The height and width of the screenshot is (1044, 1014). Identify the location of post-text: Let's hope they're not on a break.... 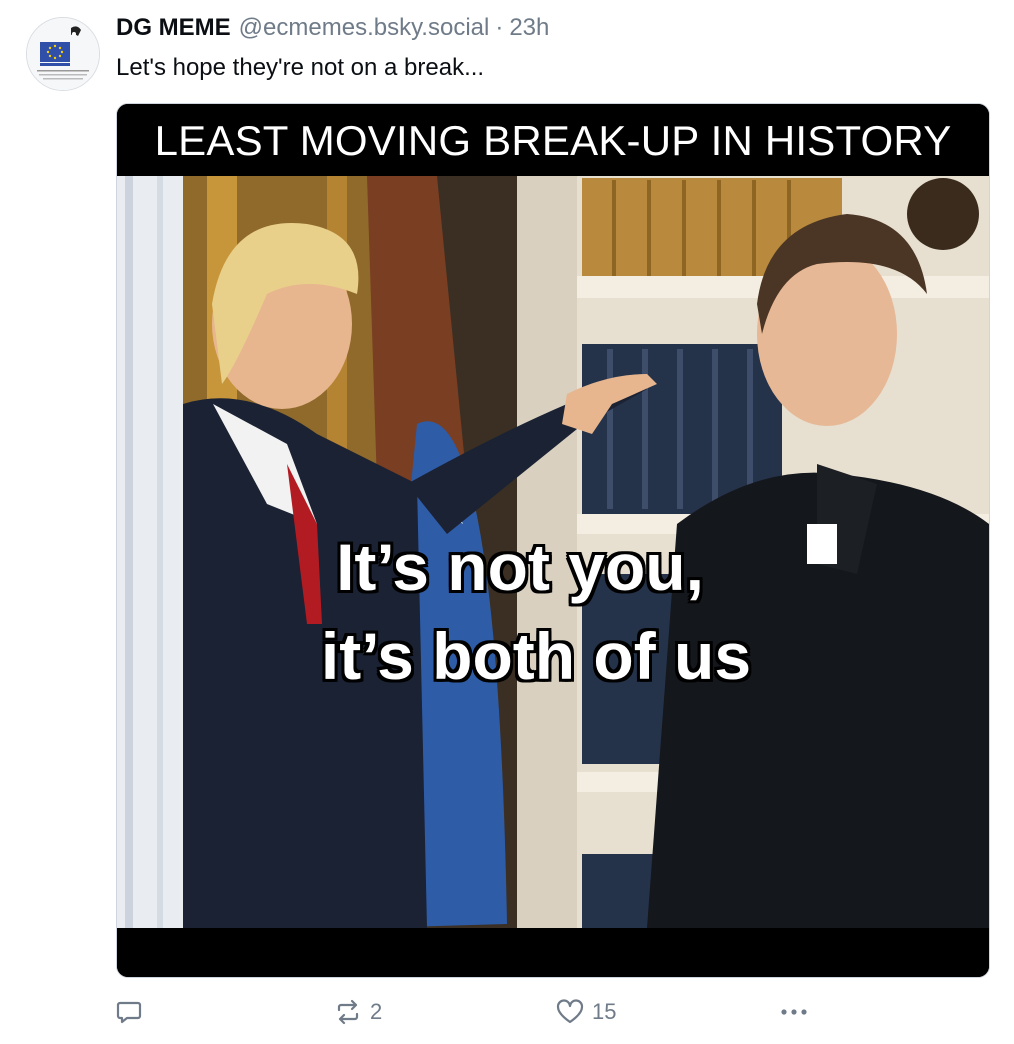
(300, 67).